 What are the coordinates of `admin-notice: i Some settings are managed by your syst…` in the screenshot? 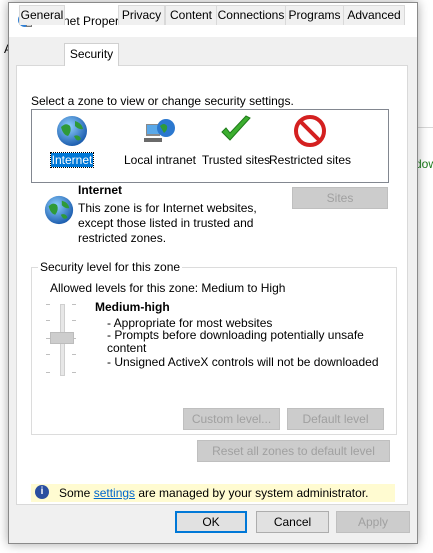 It's located at (213, 493).